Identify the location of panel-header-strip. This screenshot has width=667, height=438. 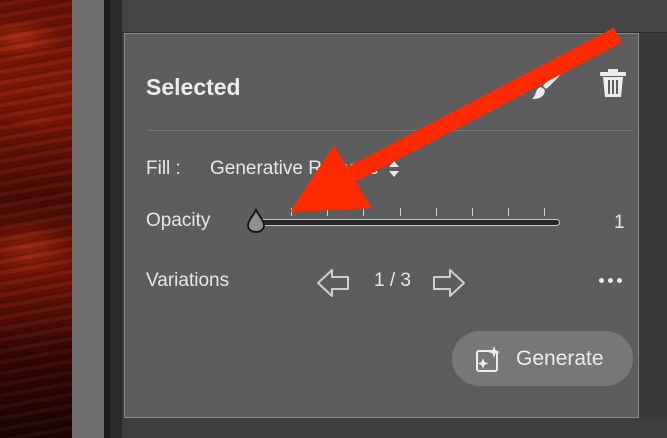
(394, 16).